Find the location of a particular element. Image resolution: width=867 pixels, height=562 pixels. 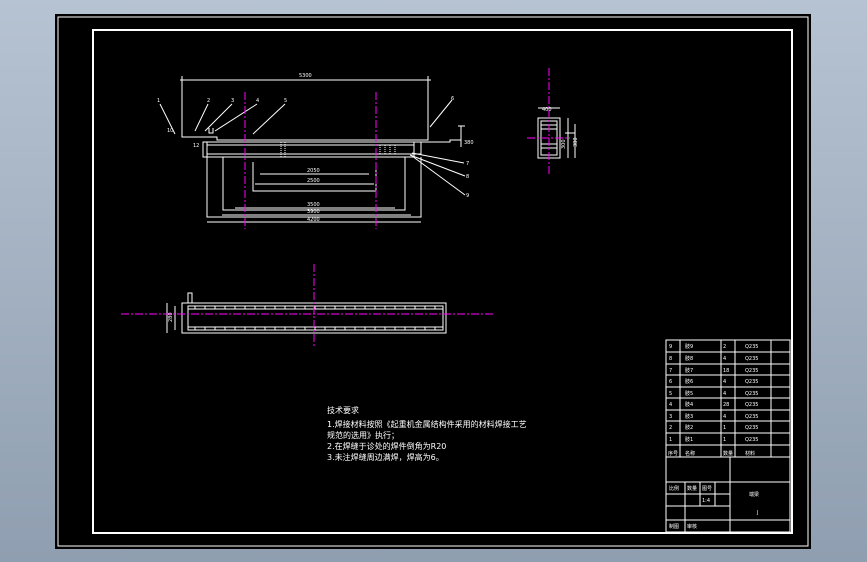

svg-text: 比例 is located at coordinates (674, 488).